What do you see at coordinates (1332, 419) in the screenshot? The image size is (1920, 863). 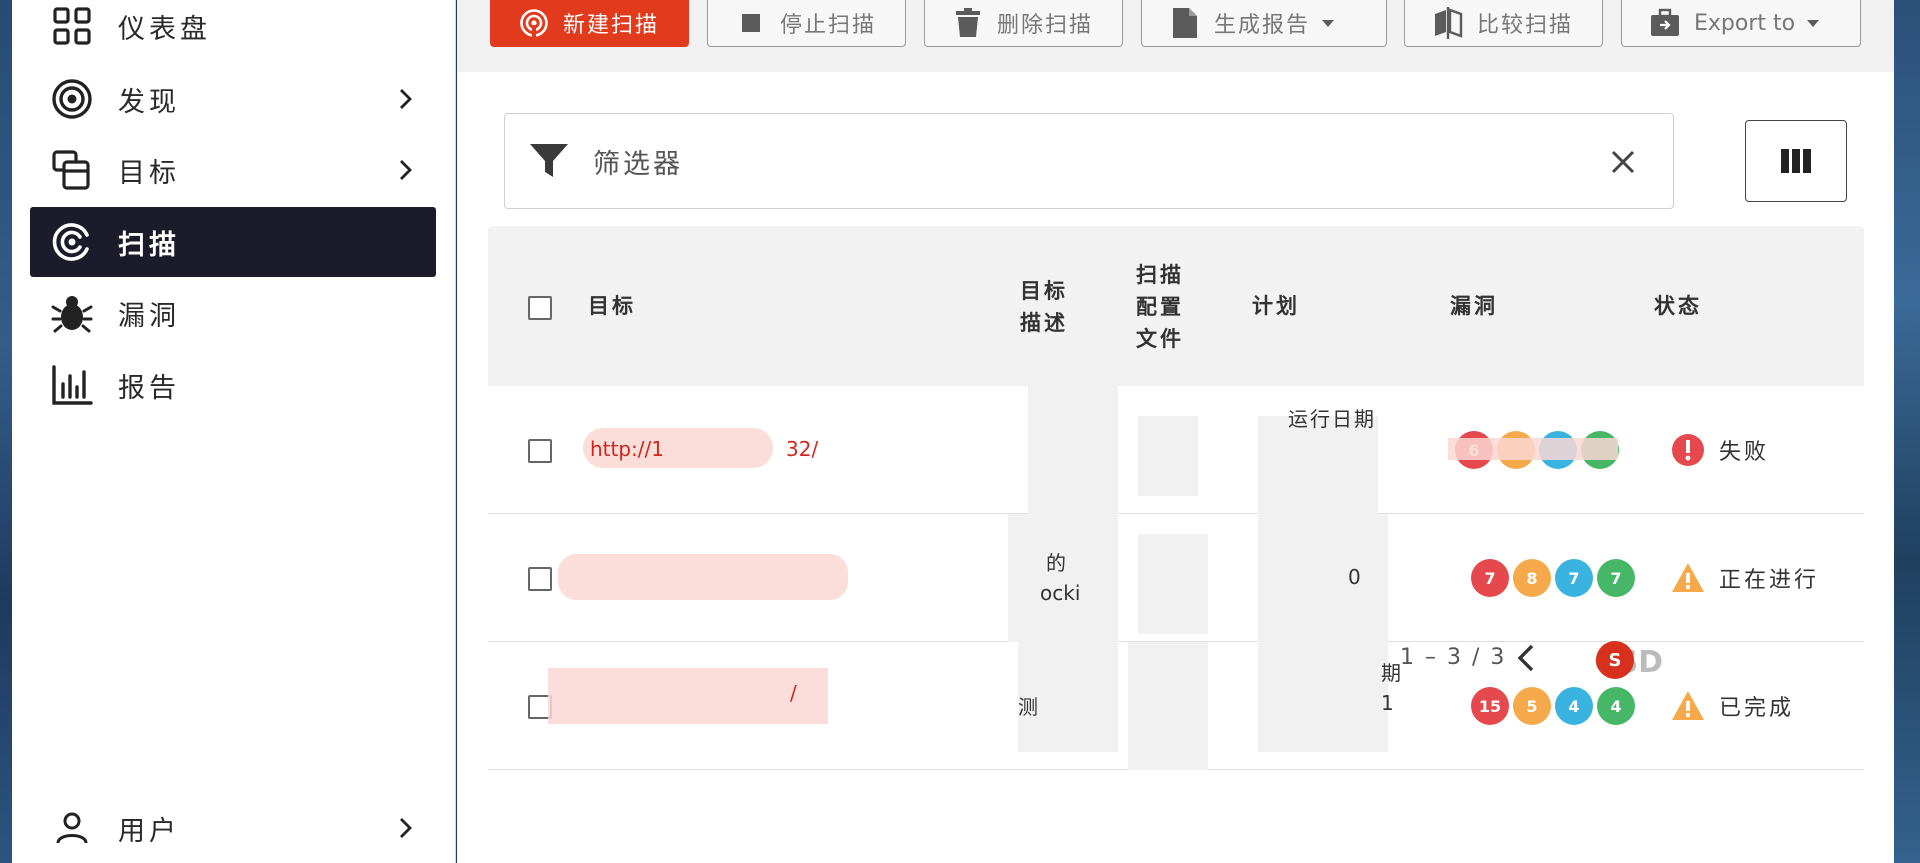 I see `schedule-text: 运行日期` at bounding box center [1332, 419].